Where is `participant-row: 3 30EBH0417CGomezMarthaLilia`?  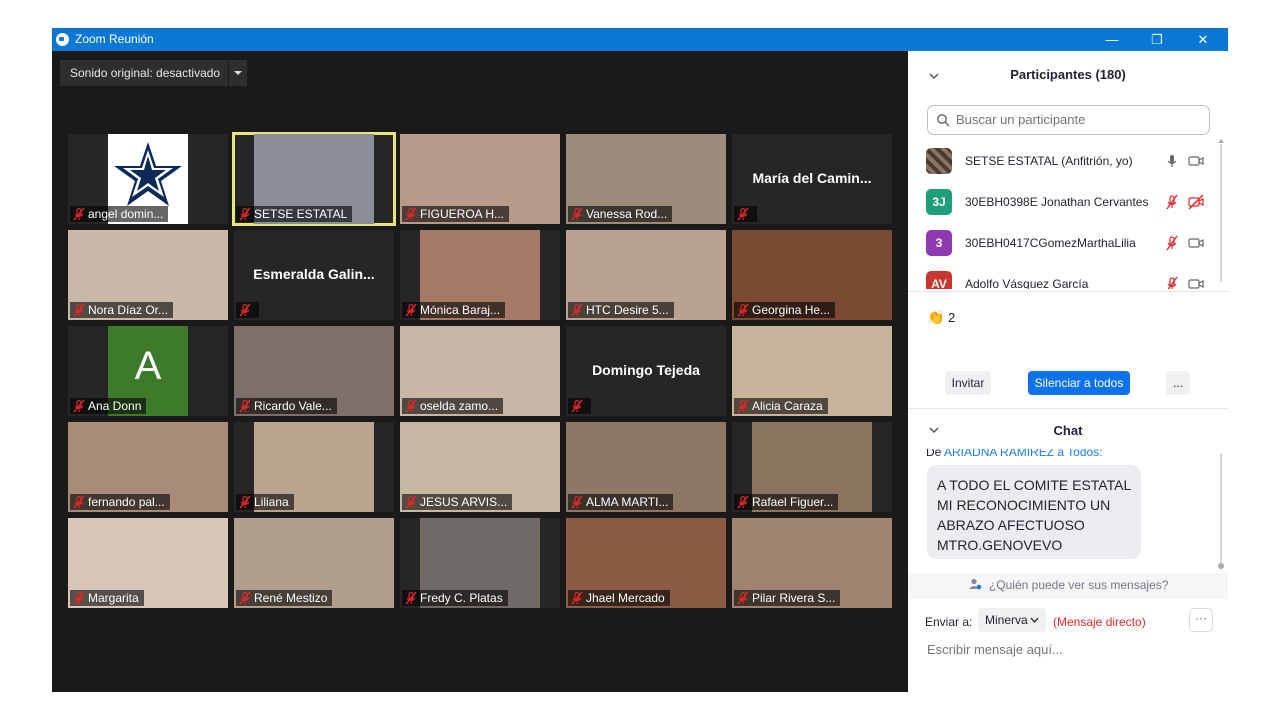 participant-row: 3 30EBH0417CGomezMarthaLilia is located at coordinates (1063, 243).